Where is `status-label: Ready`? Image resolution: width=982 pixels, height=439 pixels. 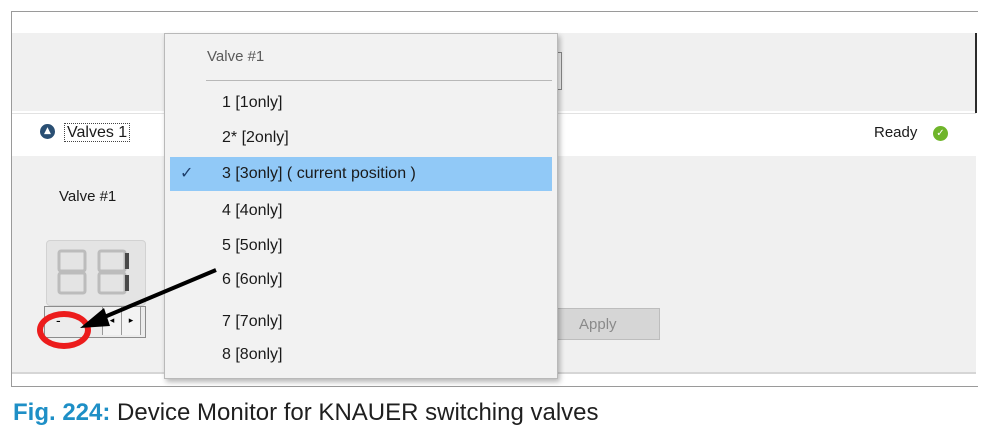 status-label: Ready is located at coordinates (896, 132).